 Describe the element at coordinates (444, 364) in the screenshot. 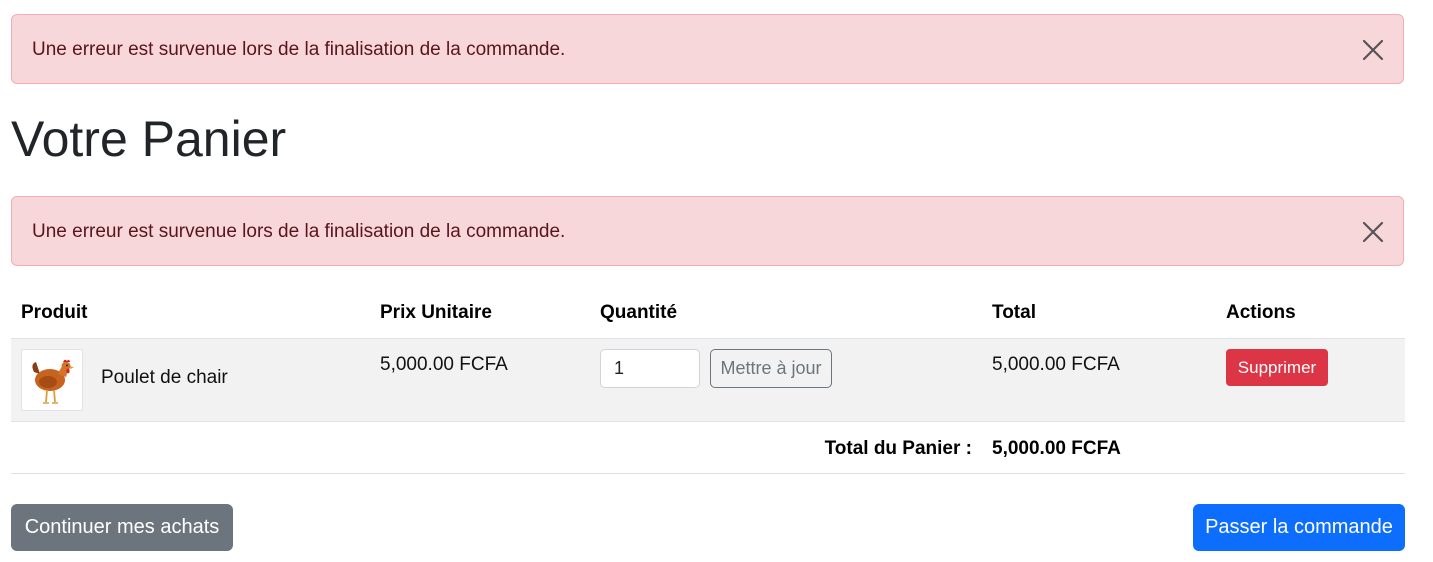

I see `unit-price: 5,000.00 FCFA` at that location.